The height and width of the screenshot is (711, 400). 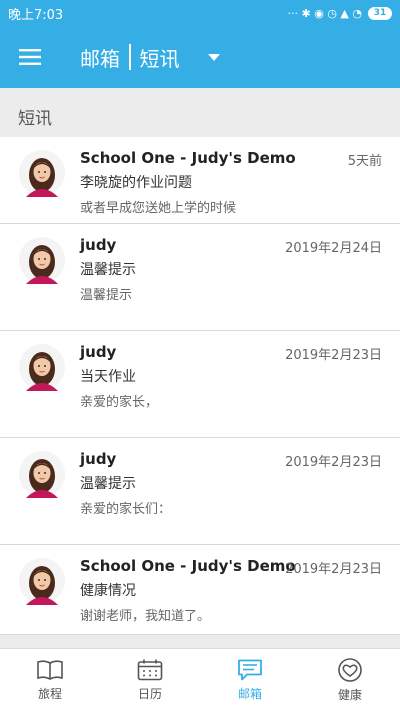 I want to click on battery-icon: 31, so click(x=380, y=13).